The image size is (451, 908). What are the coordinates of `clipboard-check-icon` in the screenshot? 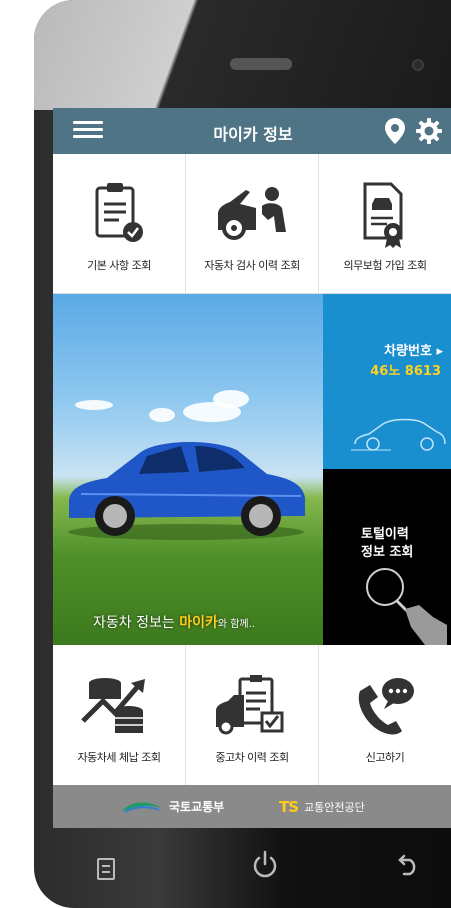 It's located at (119, 212).